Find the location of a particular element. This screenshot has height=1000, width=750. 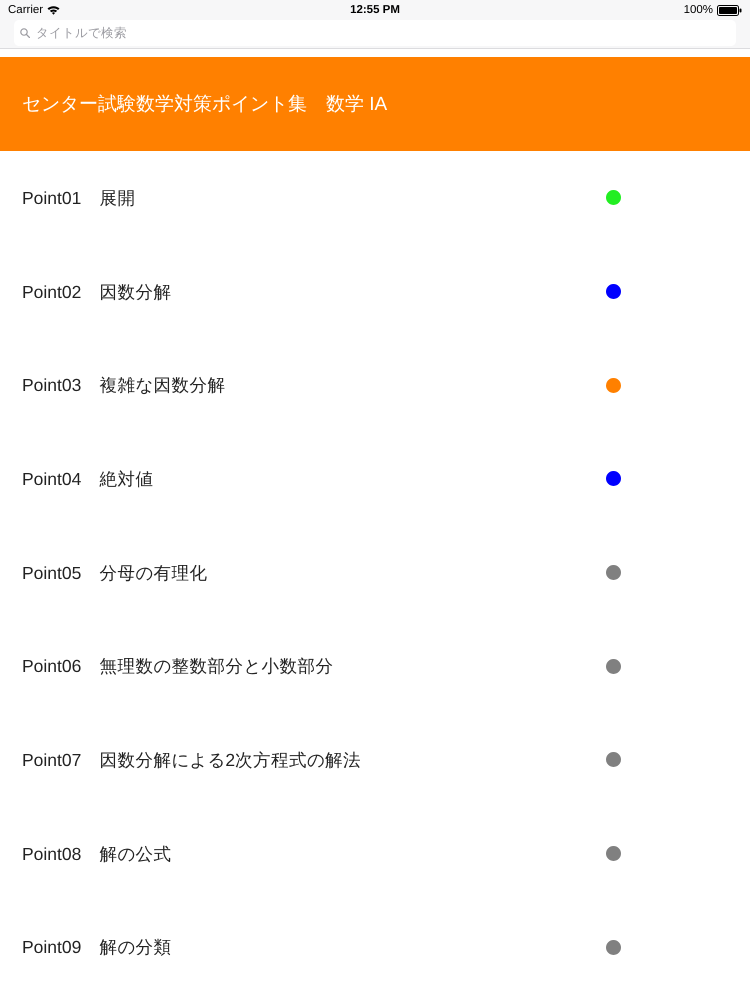

list-item-label: Point08 解の公式 is located at coordinates (97, 854).